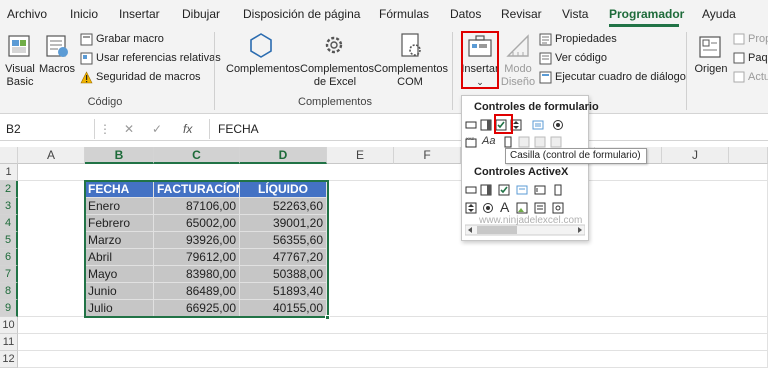 Image resolution: width=768 pixels, height=384 pixels. I want to click on column-header-d: D, so click(283, 155).